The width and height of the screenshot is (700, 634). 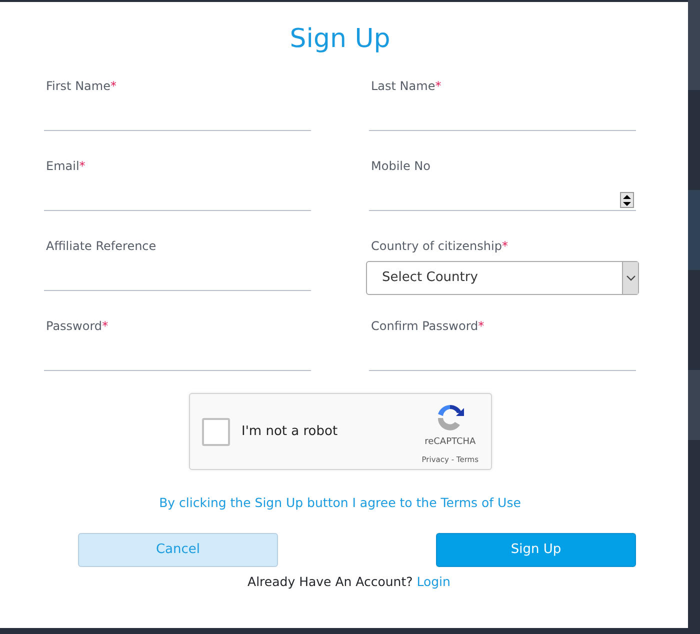 What do you see at coordinates (340, 503) in the screenshot?
I see `terms-text: By clicking the Sign Up button I agree to the Terms of Use` at bounding box center [340, 503].